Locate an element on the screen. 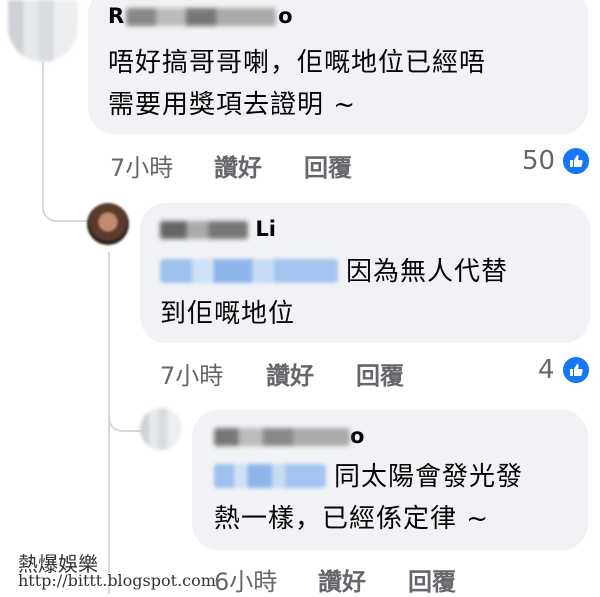 Image resolution: width=600 pixels, height=597 pixels. commenter-name: o is located at coordinates (289, 436).